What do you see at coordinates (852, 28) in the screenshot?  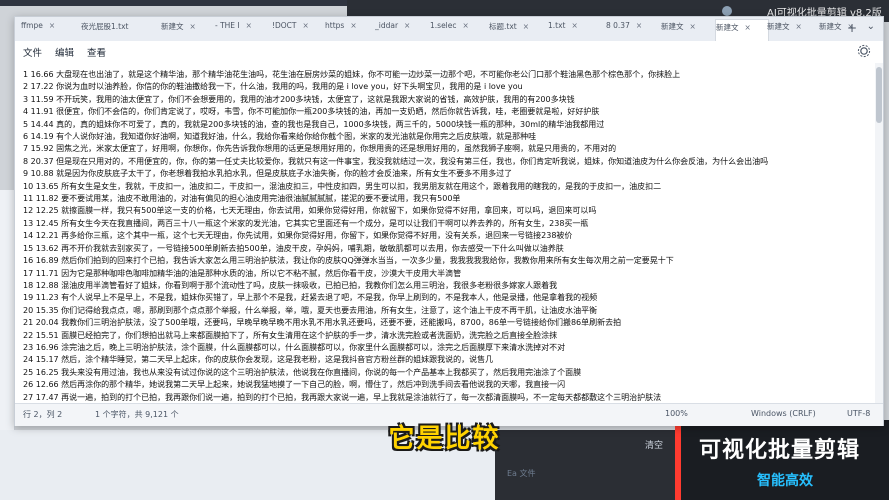 I see `new-tab-icon: +` at bounding box center [852, 28].